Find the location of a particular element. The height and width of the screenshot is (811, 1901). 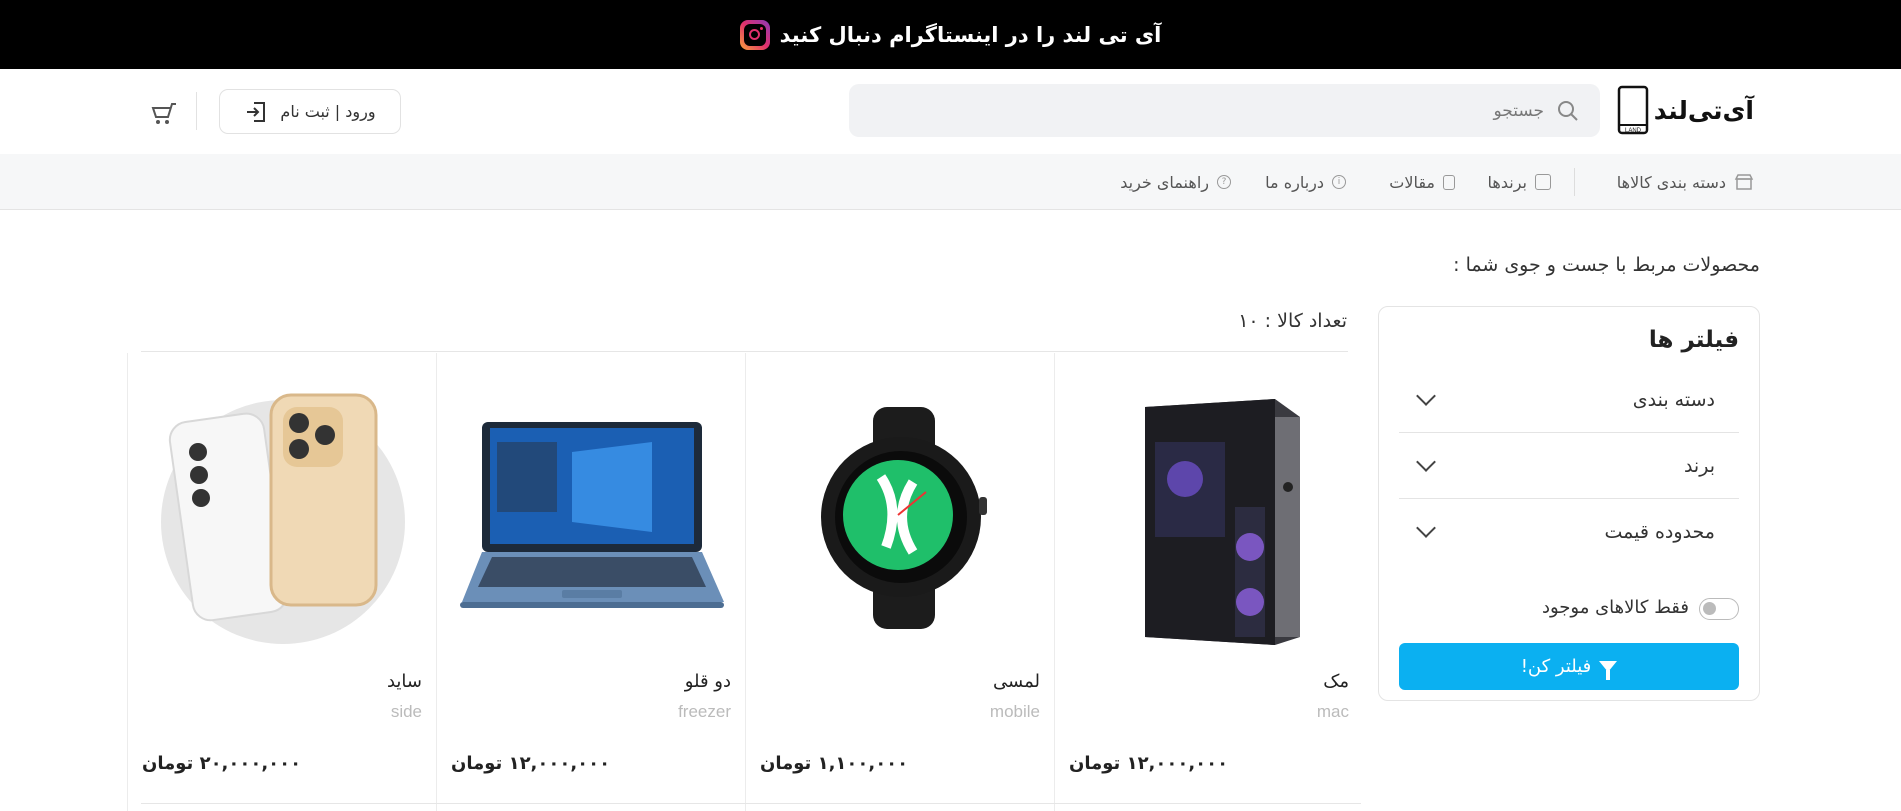

nav-guide: ? راهنمای خرید is located at coordinates (1175, 182).